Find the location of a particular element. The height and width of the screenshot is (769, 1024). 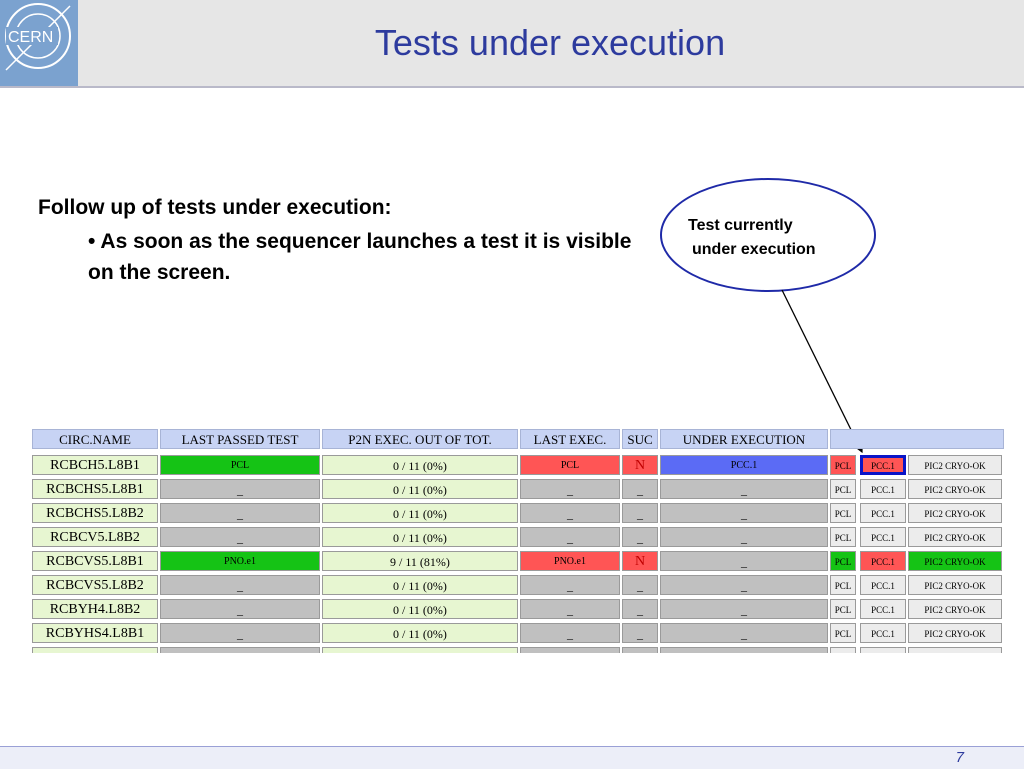

cell-circ-name: RCBCH5.L8B1 is located at coordinates (95, 465).